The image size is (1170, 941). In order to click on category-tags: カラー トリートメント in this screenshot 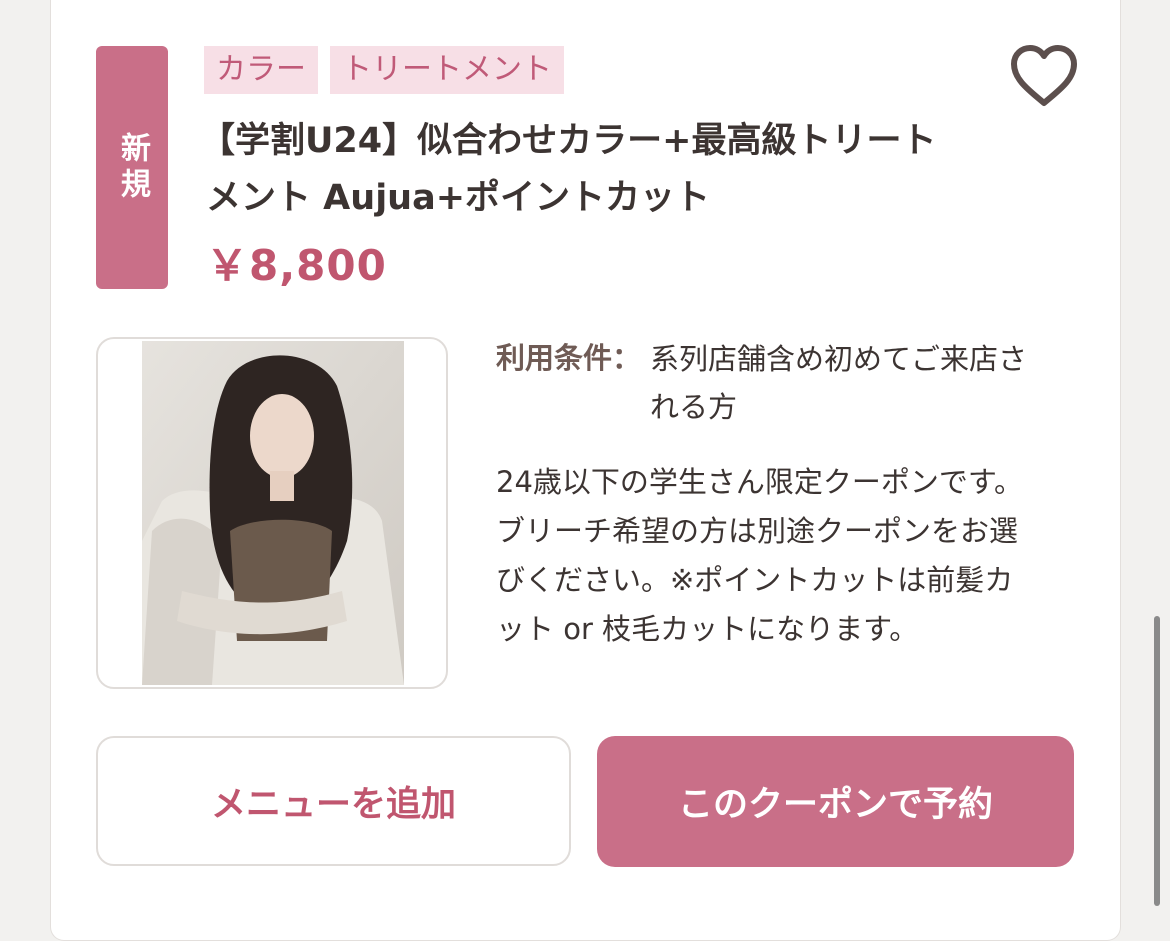, I will do `click(384, 70)`.